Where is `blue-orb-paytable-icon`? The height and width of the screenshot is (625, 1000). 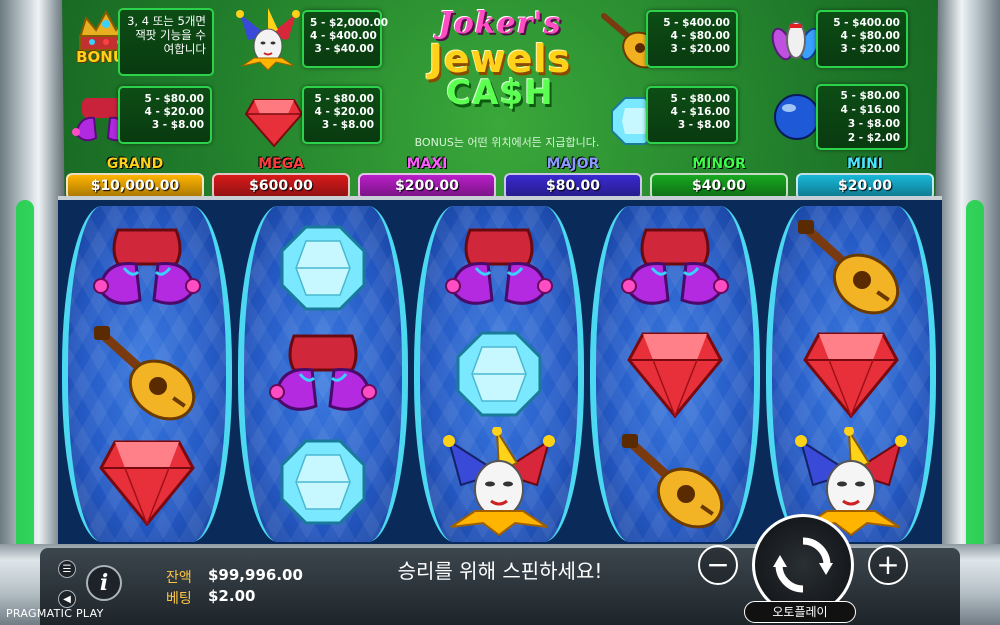
blue-orb-paytable-icon is located at coordinates (797, 119).